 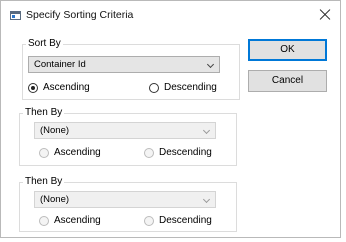 I want to click on then-by-1-descending-radio: Descending, so click(x=184, y=153).